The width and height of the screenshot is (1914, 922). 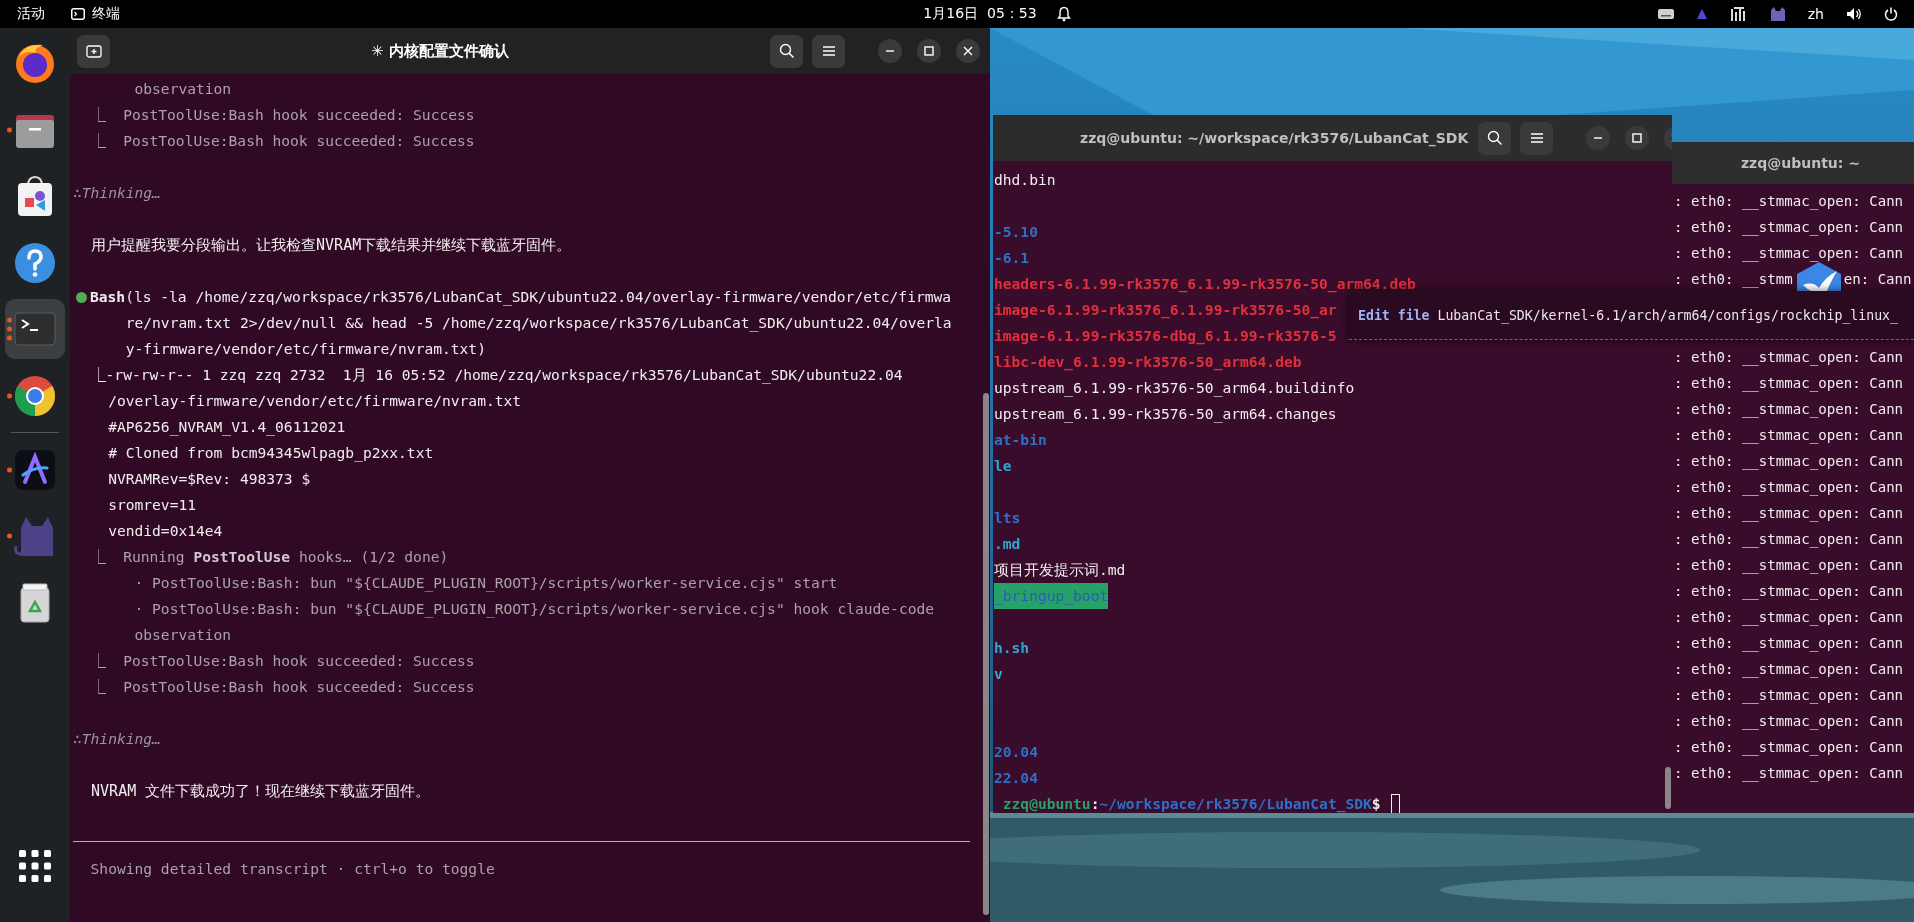 I want to click on assistant-message: NVRAM 文件下载成功了！现在继续下载蓝牙固件。, so click(x=261, y=791).